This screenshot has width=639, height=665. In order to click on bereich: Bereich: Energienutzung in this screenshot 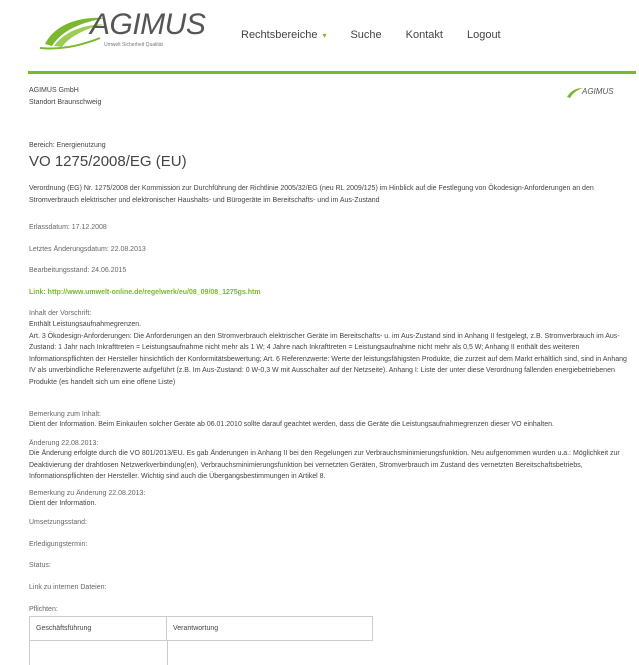, I will do `click(67, 145)`.